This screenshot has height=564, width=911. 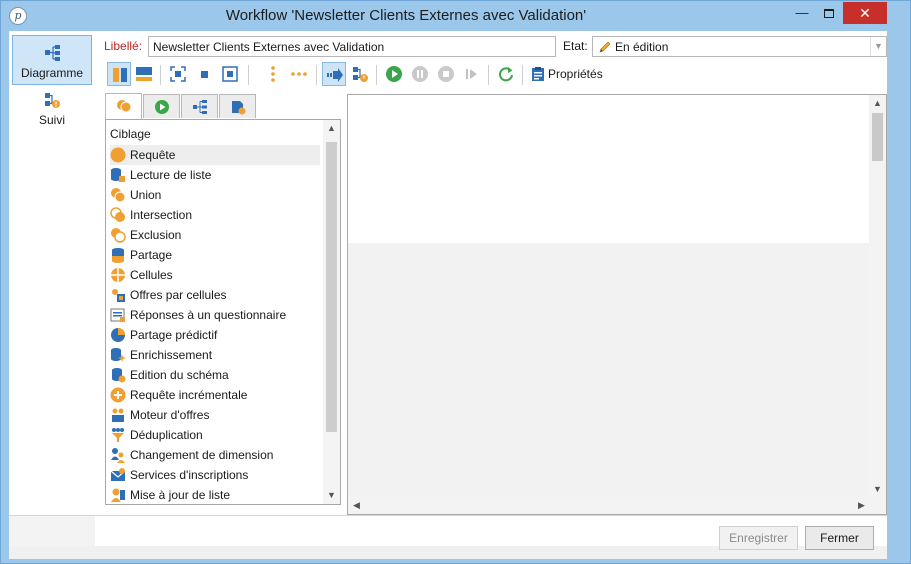 What do you see at coordinates (878, 46) in the screenshot?
I see `chevron-down-icon: ▼` at bounding box center [878, 46].